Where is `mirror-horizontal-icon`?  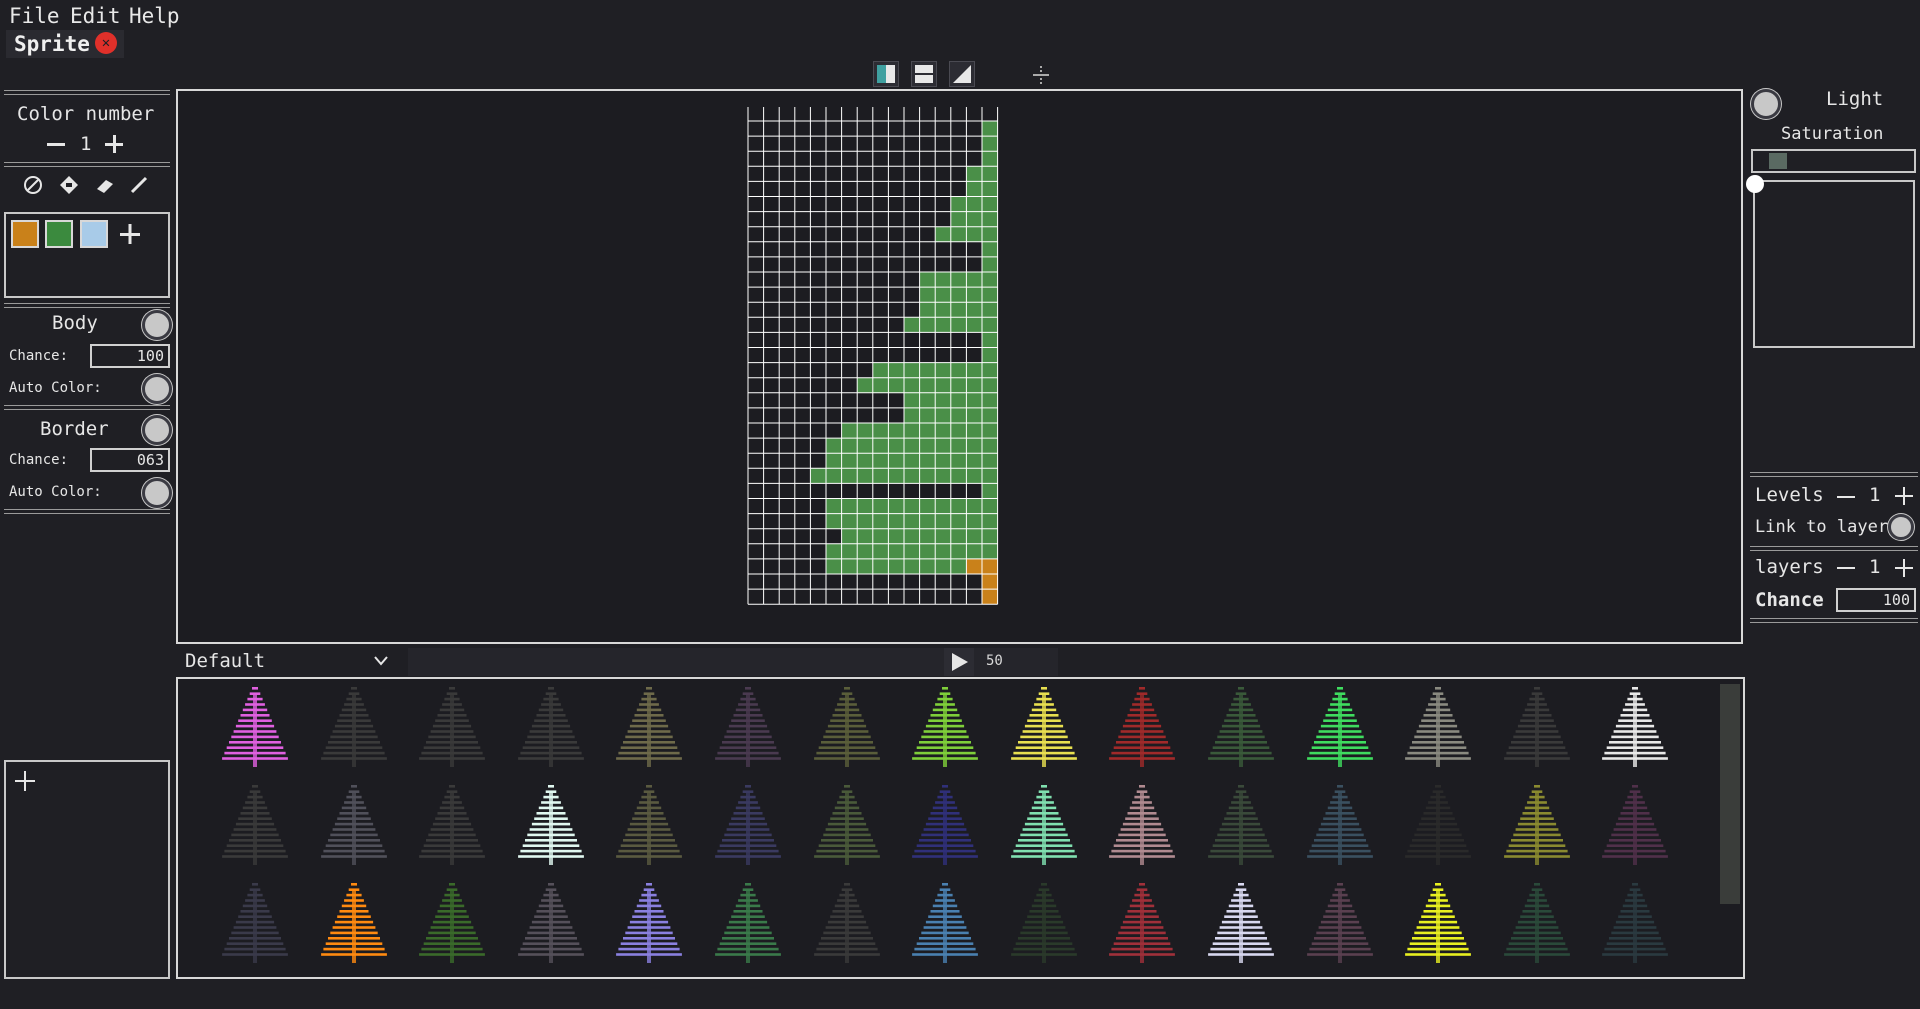
mirror-horizontal-icon is located at coordinates (924, 74).